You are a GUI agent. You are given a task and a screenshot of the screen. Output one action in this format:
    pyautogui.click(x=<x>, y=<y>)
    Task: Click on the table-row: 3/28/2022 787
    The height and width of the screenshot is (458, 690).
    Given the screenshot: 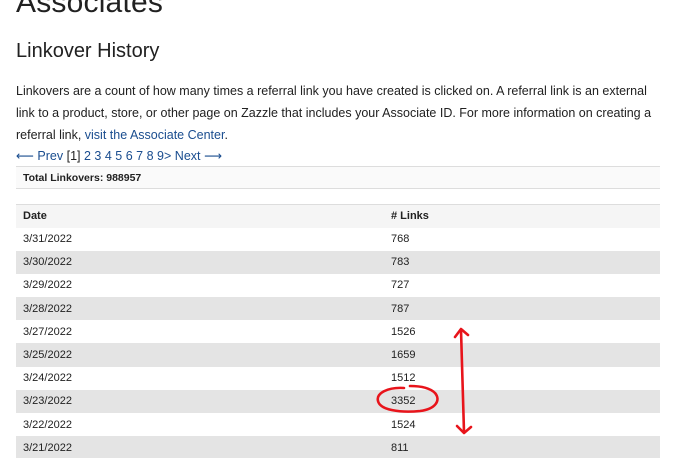 What is the action you would take?
    pyautogui.click(x=338, y=309)
    